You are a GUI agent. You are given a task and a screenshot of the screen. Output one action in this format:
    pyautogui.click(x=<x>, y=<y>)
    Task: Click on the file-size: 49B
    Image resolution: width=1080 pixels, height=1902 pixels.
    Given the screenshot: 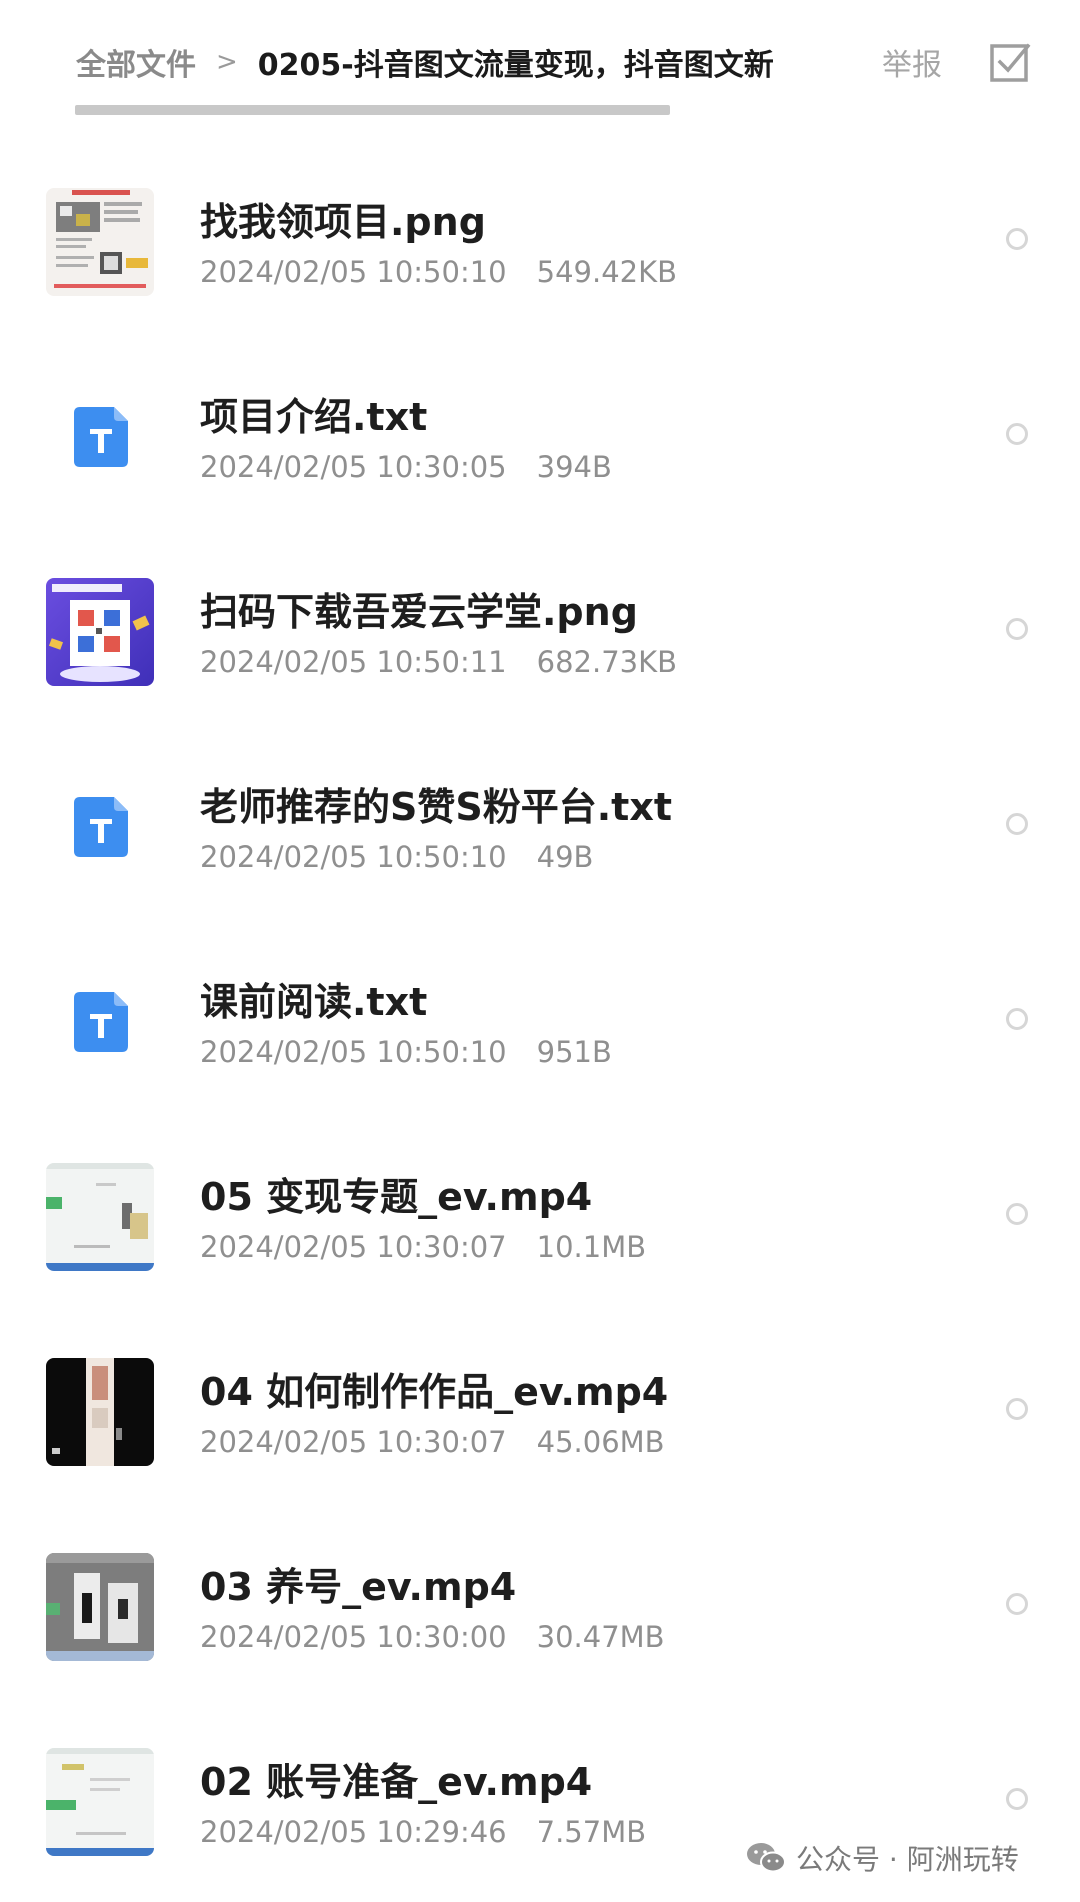 What is the action you would take?
    pyautogui.click(x=565, y=857)
    